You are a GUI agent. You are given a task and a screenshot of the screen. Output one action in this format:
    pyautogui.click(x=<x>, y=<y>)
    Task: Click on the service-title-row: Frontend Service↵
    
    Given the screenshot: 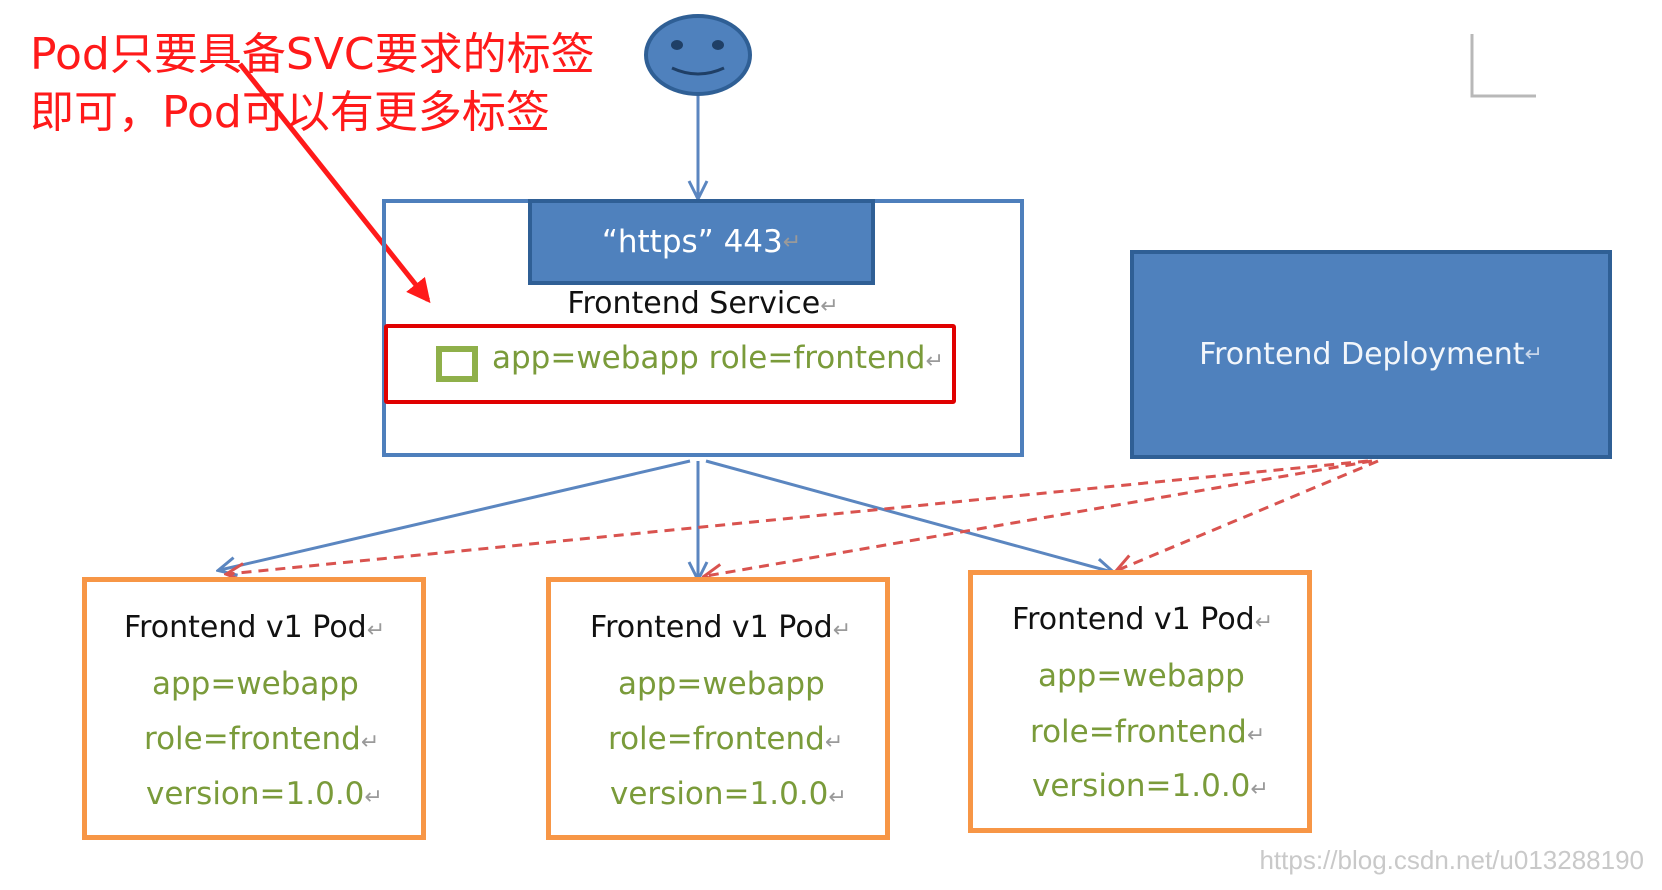 What is the action you would take?
    pyautogui.click(x=703, y=303)
    